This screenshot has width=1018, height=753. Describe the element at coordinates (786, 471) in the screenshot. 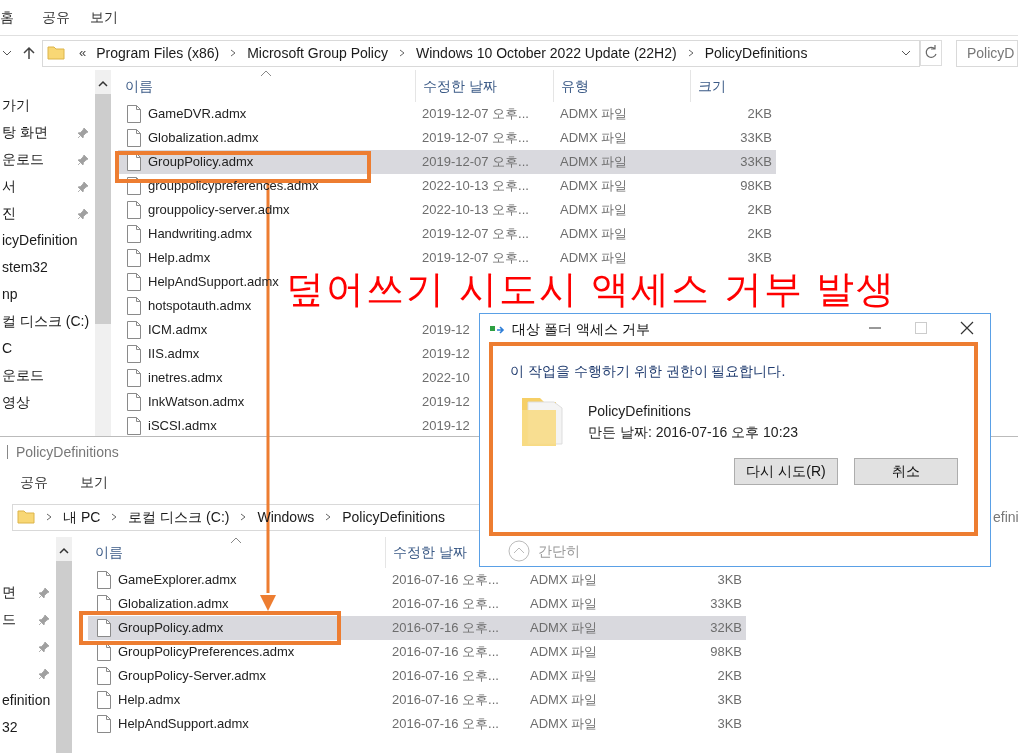

I see `dialog-button: 다시 시도(R)` at that location.